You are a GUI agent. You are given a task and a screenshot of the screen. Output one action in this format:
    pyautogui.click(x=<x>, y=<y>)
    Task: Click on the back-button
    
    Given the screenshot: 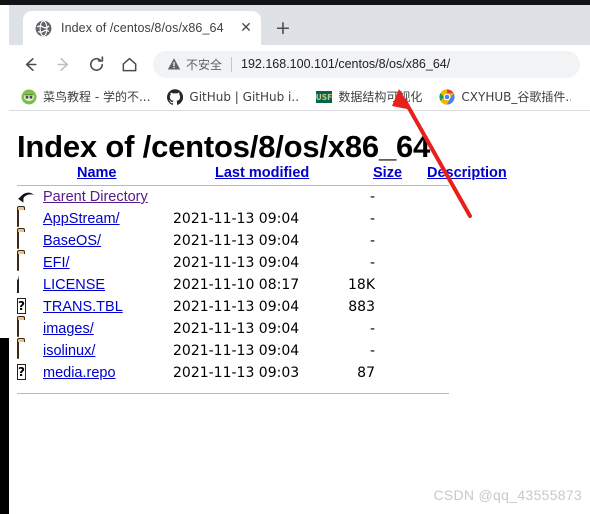 What is the action you would take?
    pyautogui.click(x=30, y=64)
    